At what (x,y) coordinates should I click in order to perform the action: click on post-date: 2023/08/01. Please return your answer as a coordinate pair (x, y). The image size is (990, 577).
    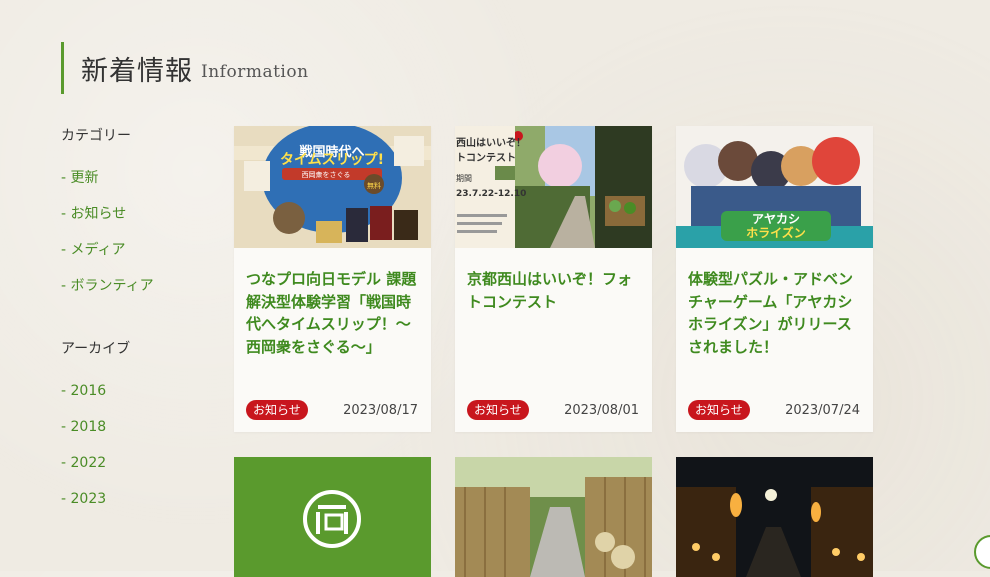
    Looking at the image, I should click on (601, 410).